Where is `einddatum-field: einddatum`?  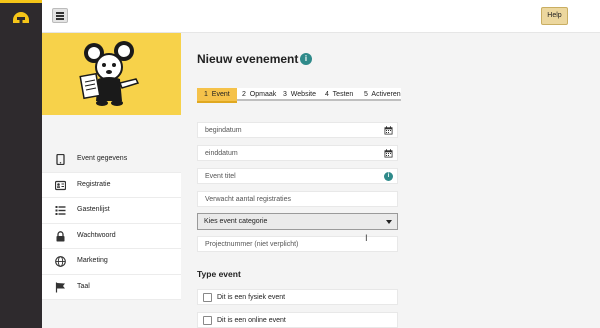 einddatum-field: einddatum is located at coordinates (297, 153).